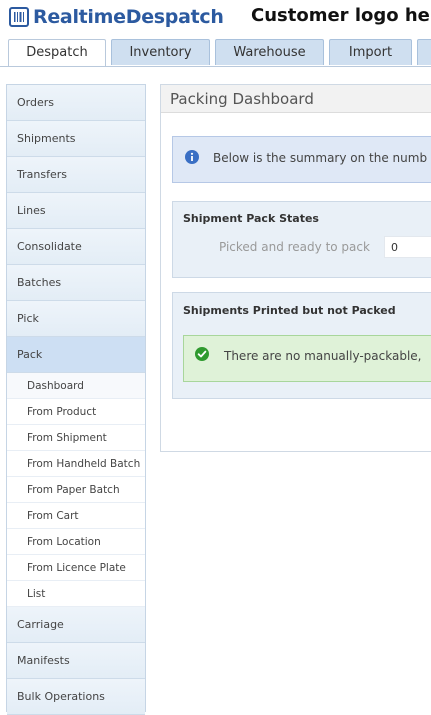  I want to click on sidebar-subitem-from-shipment: From Shipment, so click(76, 438).